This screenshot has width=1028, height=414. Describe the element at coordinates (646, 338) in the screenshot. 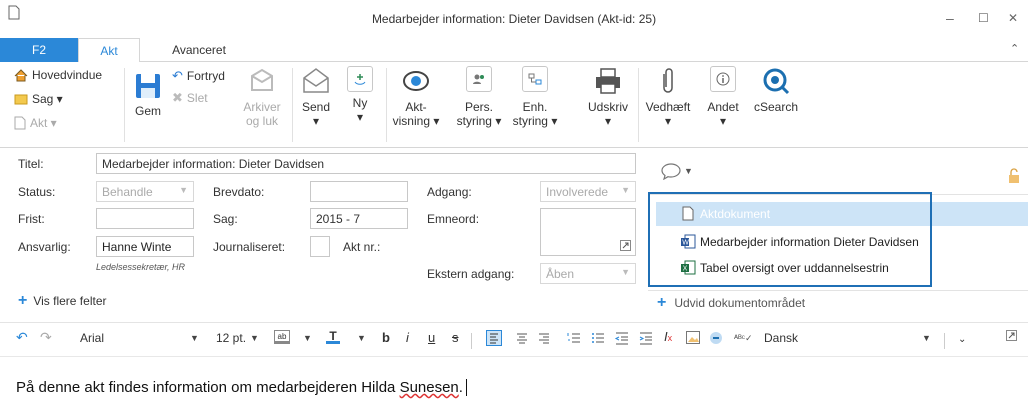

I see `indent-icon` at that location.